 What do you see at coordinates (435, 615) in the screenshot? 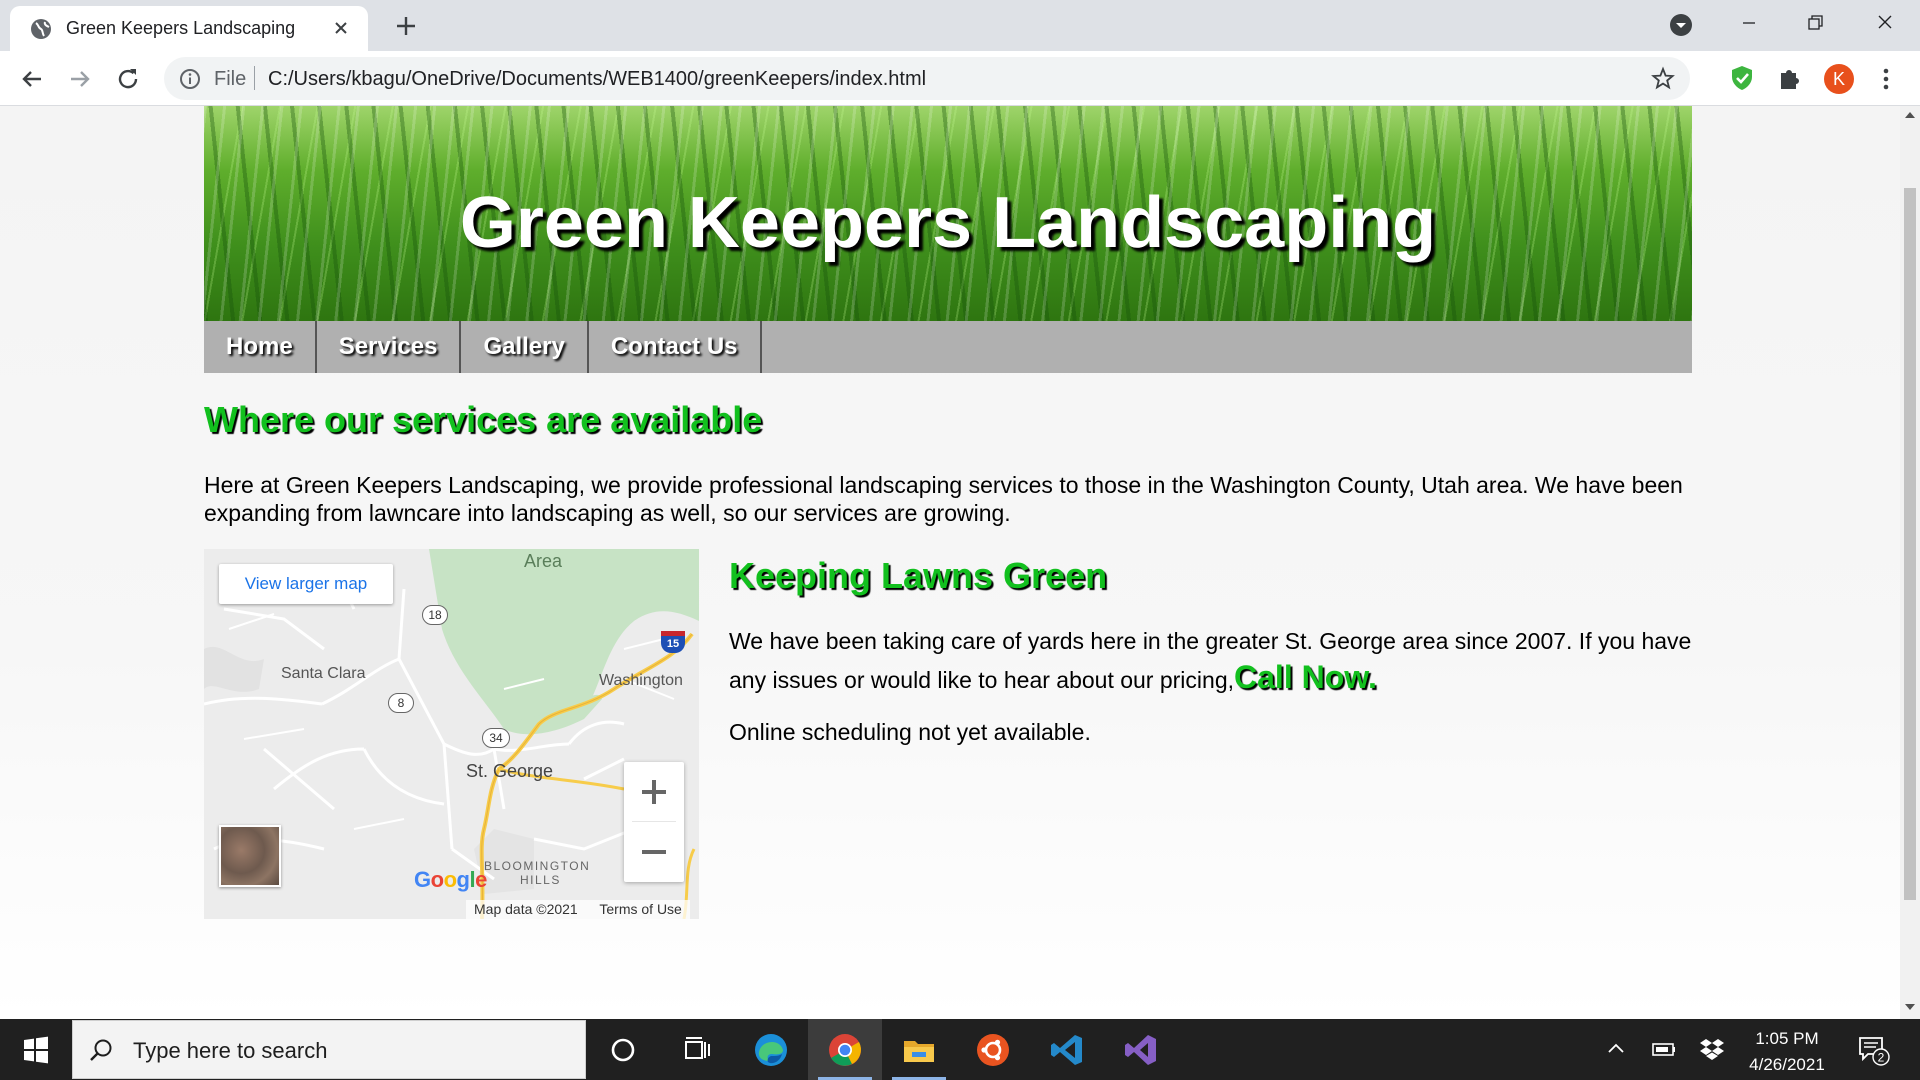
I see `route-18-shield: 18` at bounding box center [435, 615].